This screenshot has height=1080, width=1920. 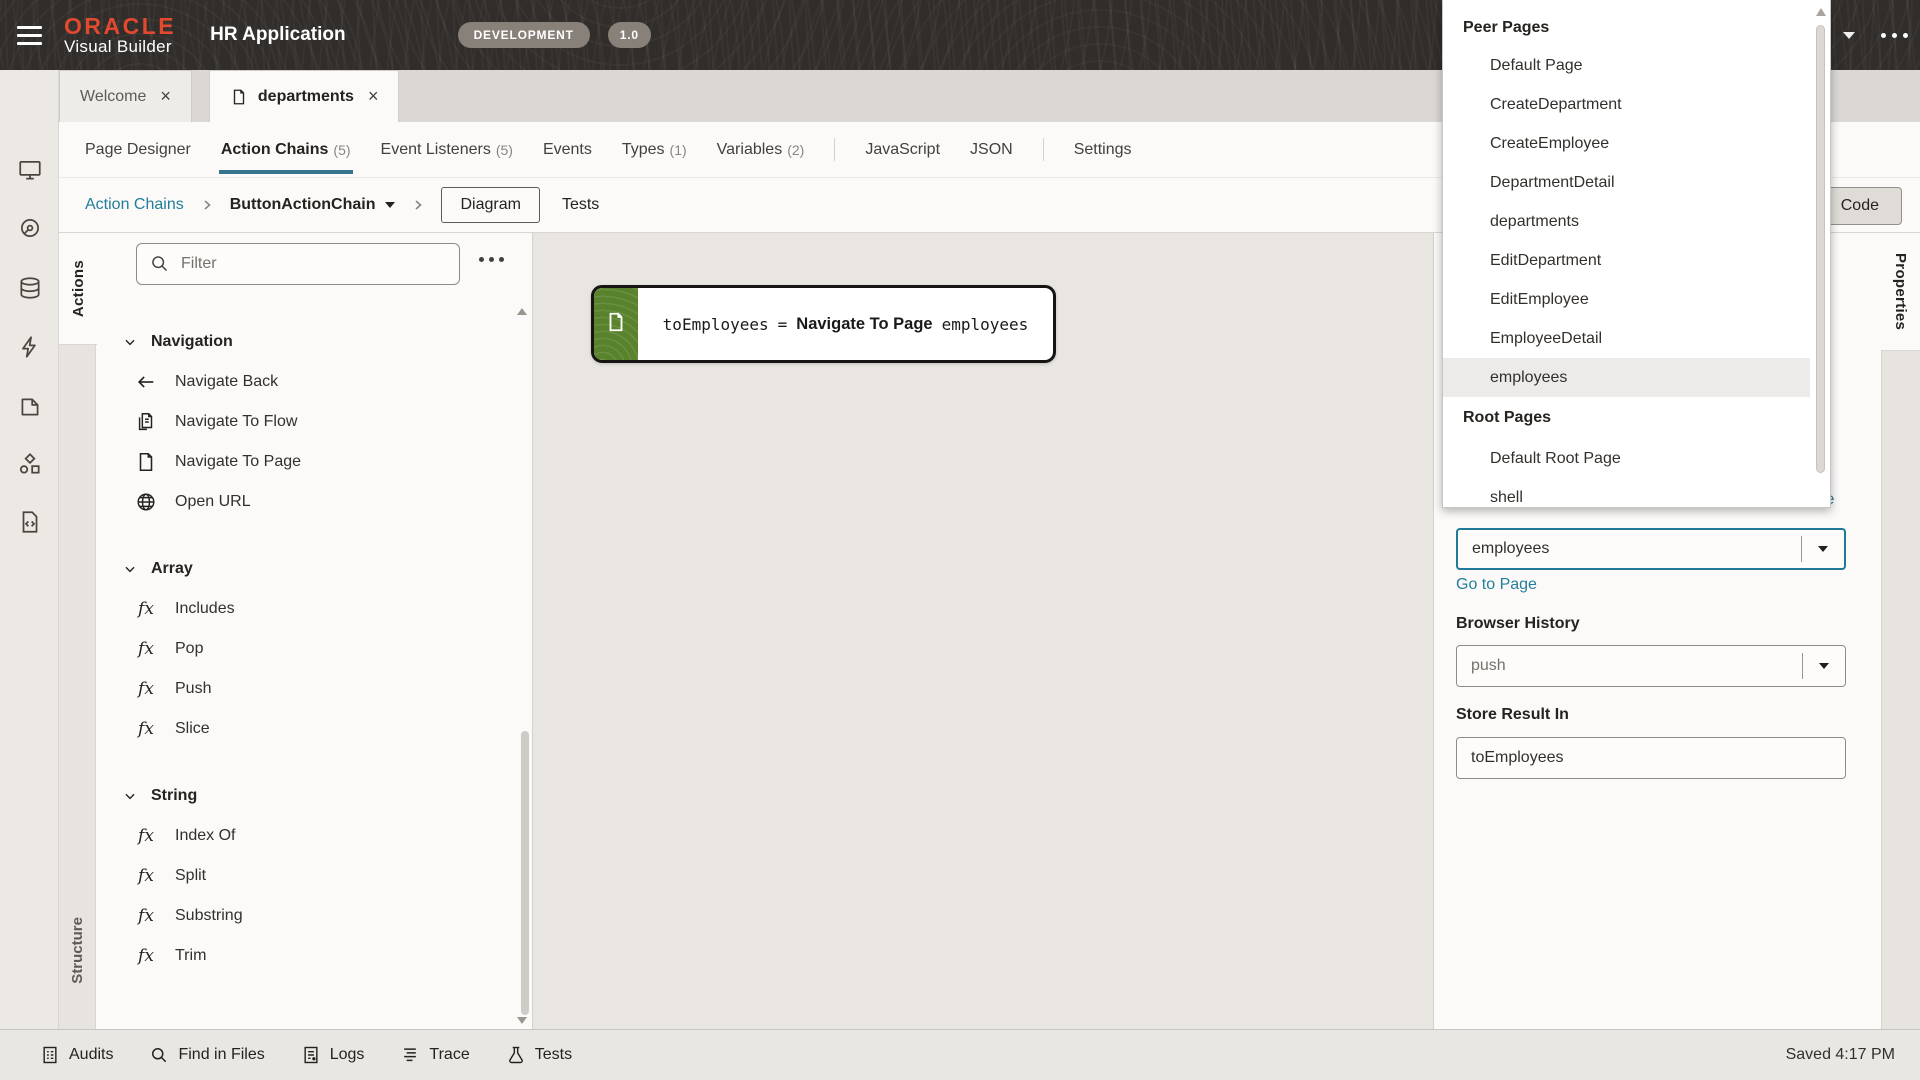 What do you see at coordinates (30, 464) in the screenshot?
I see `processes-icon` at bounding box center [30, 464].